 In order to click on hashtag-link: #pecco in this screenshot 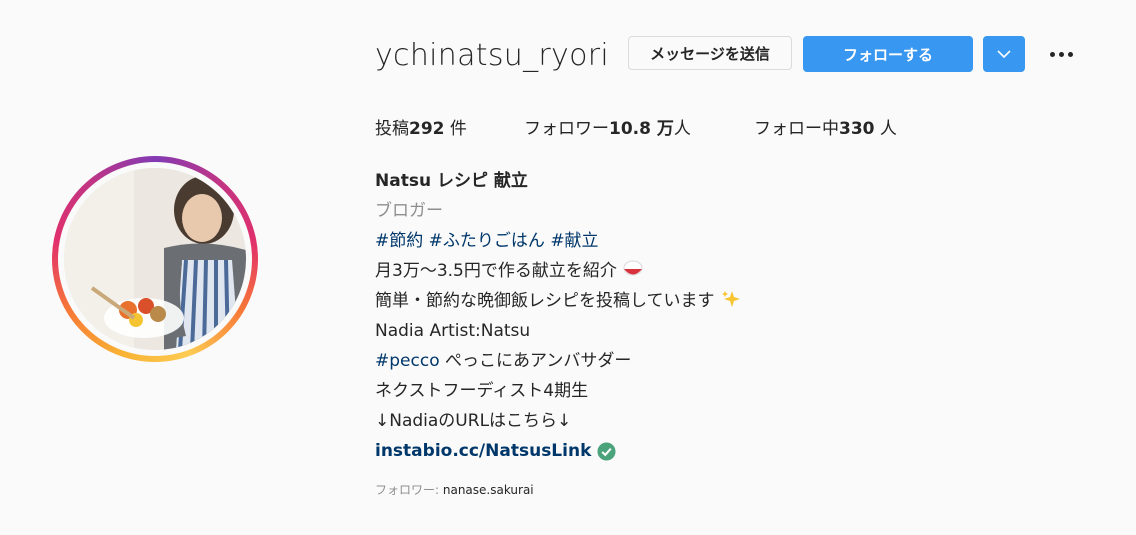, I will do `click(407, 361)`.